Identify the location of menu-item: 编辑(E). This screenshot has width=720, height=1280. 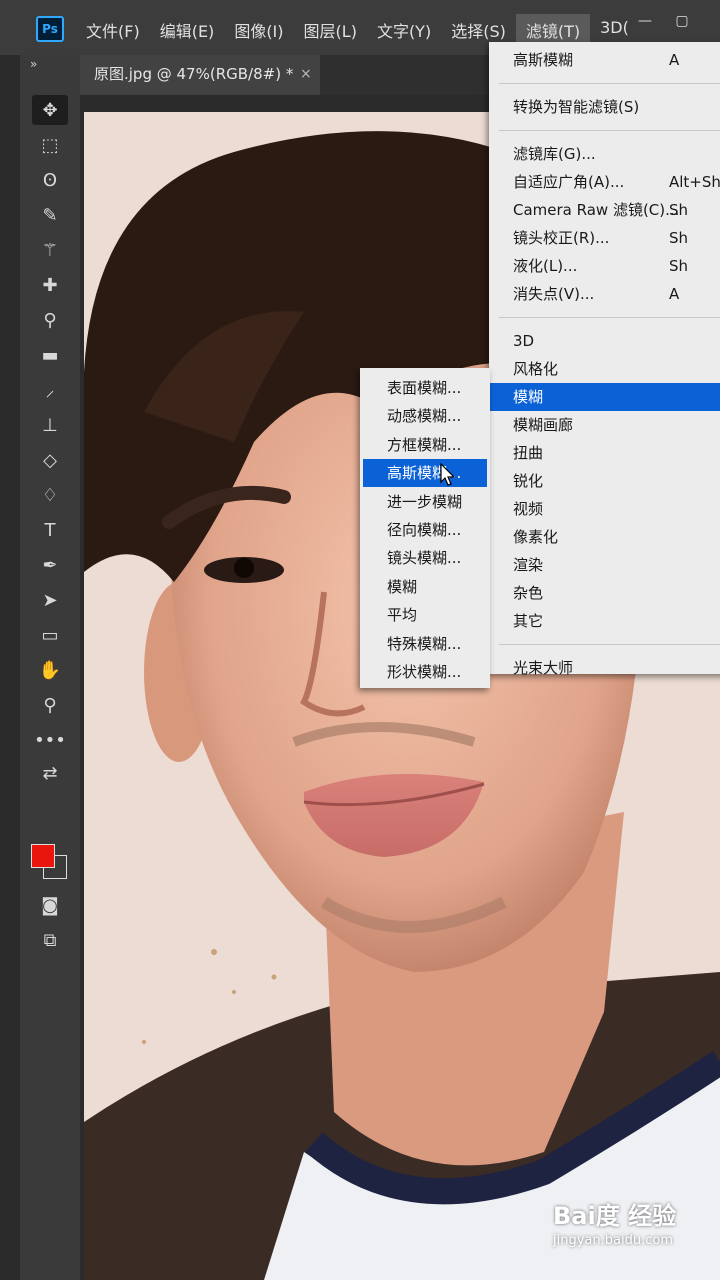
(187, 30).